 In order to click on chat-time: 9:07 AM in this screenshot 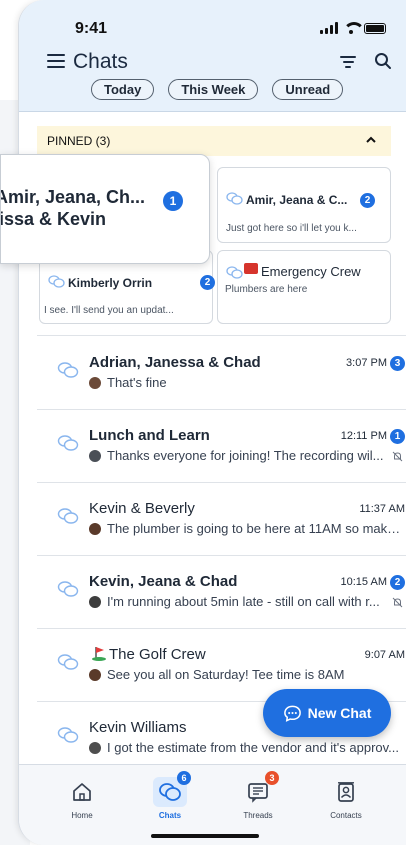, I will do `click(384, 655)`.